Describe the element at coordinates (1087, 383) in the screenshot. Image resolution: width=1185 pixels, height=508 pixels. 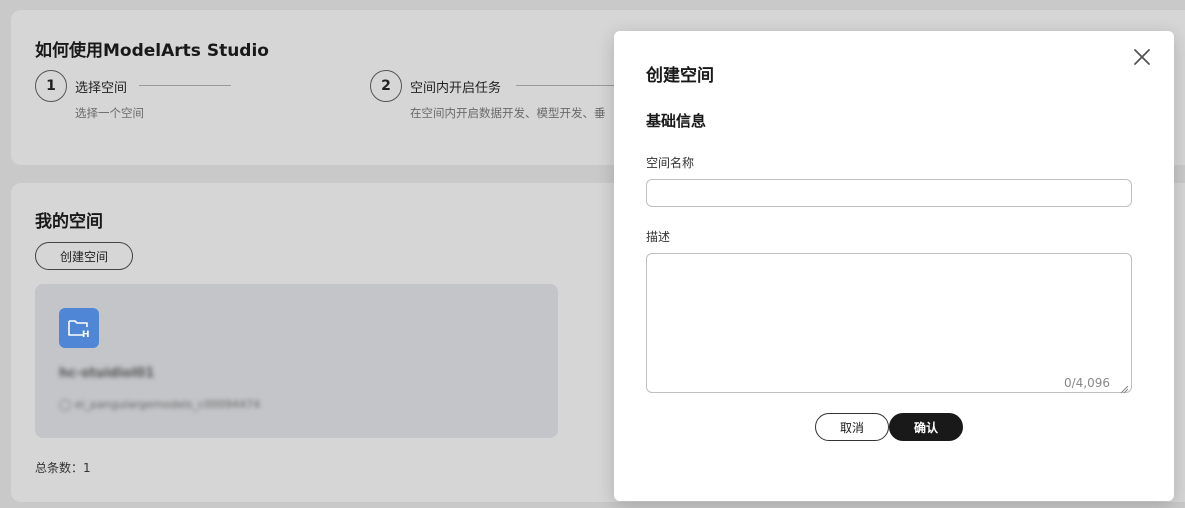
I see `char-counter: 0/4,096` at that location.